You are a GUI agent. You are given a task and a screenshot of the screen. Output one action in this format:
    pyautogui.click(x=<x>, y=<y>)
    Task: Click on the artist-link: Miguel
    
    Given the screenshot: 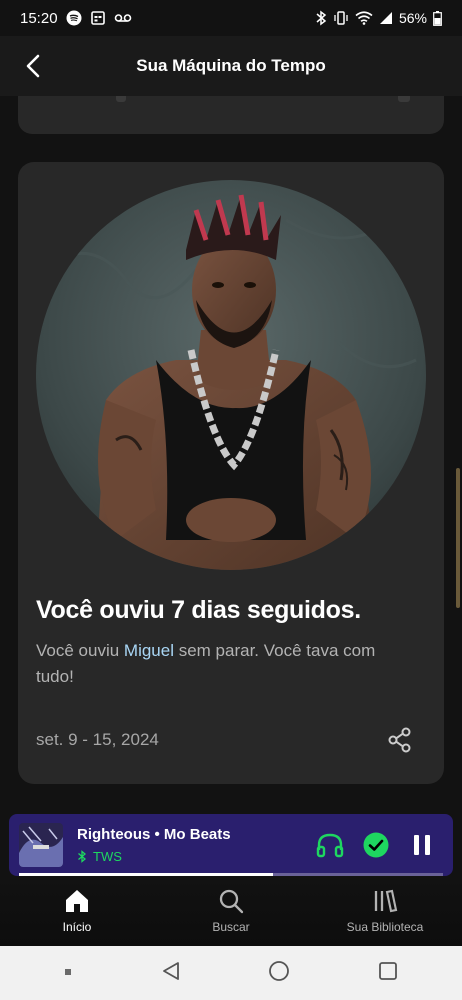 What is the action you would take?
    pyautogui.click(x=149, y=650)
    